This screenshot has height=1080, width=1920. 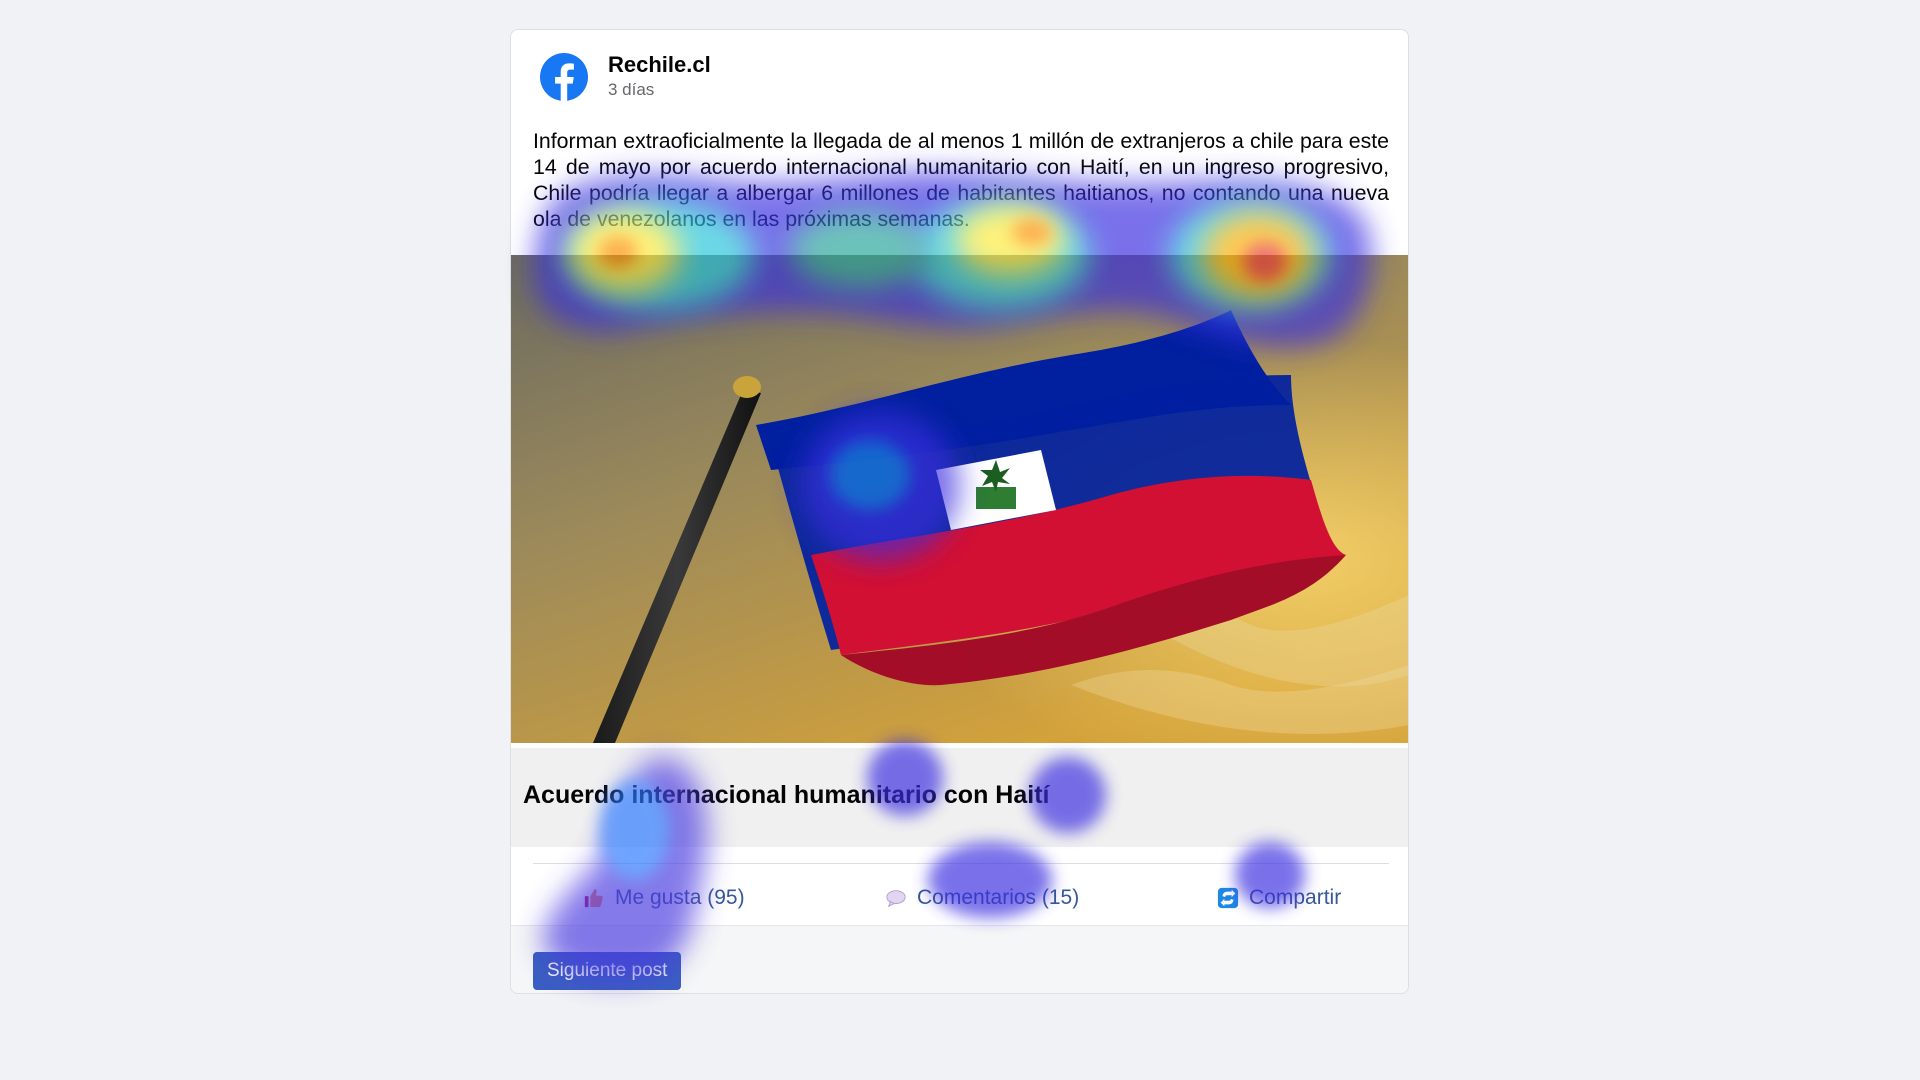 What do you see at coordinates (998, 897) in the screenshot?
I see `comment-label: Comentarios (15)` at bounding box center [998, 897].